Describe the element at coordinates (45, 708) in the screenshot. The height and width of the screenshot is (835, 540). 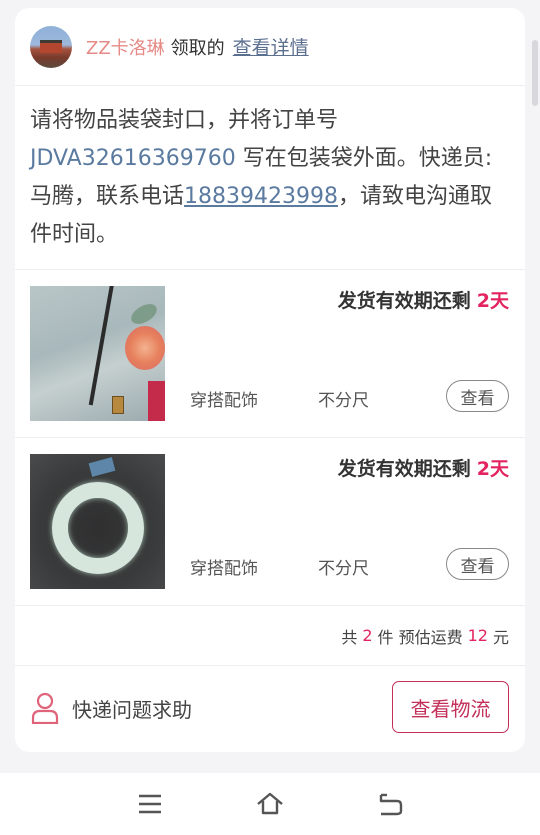
I see `person-outline-icon` at that location.